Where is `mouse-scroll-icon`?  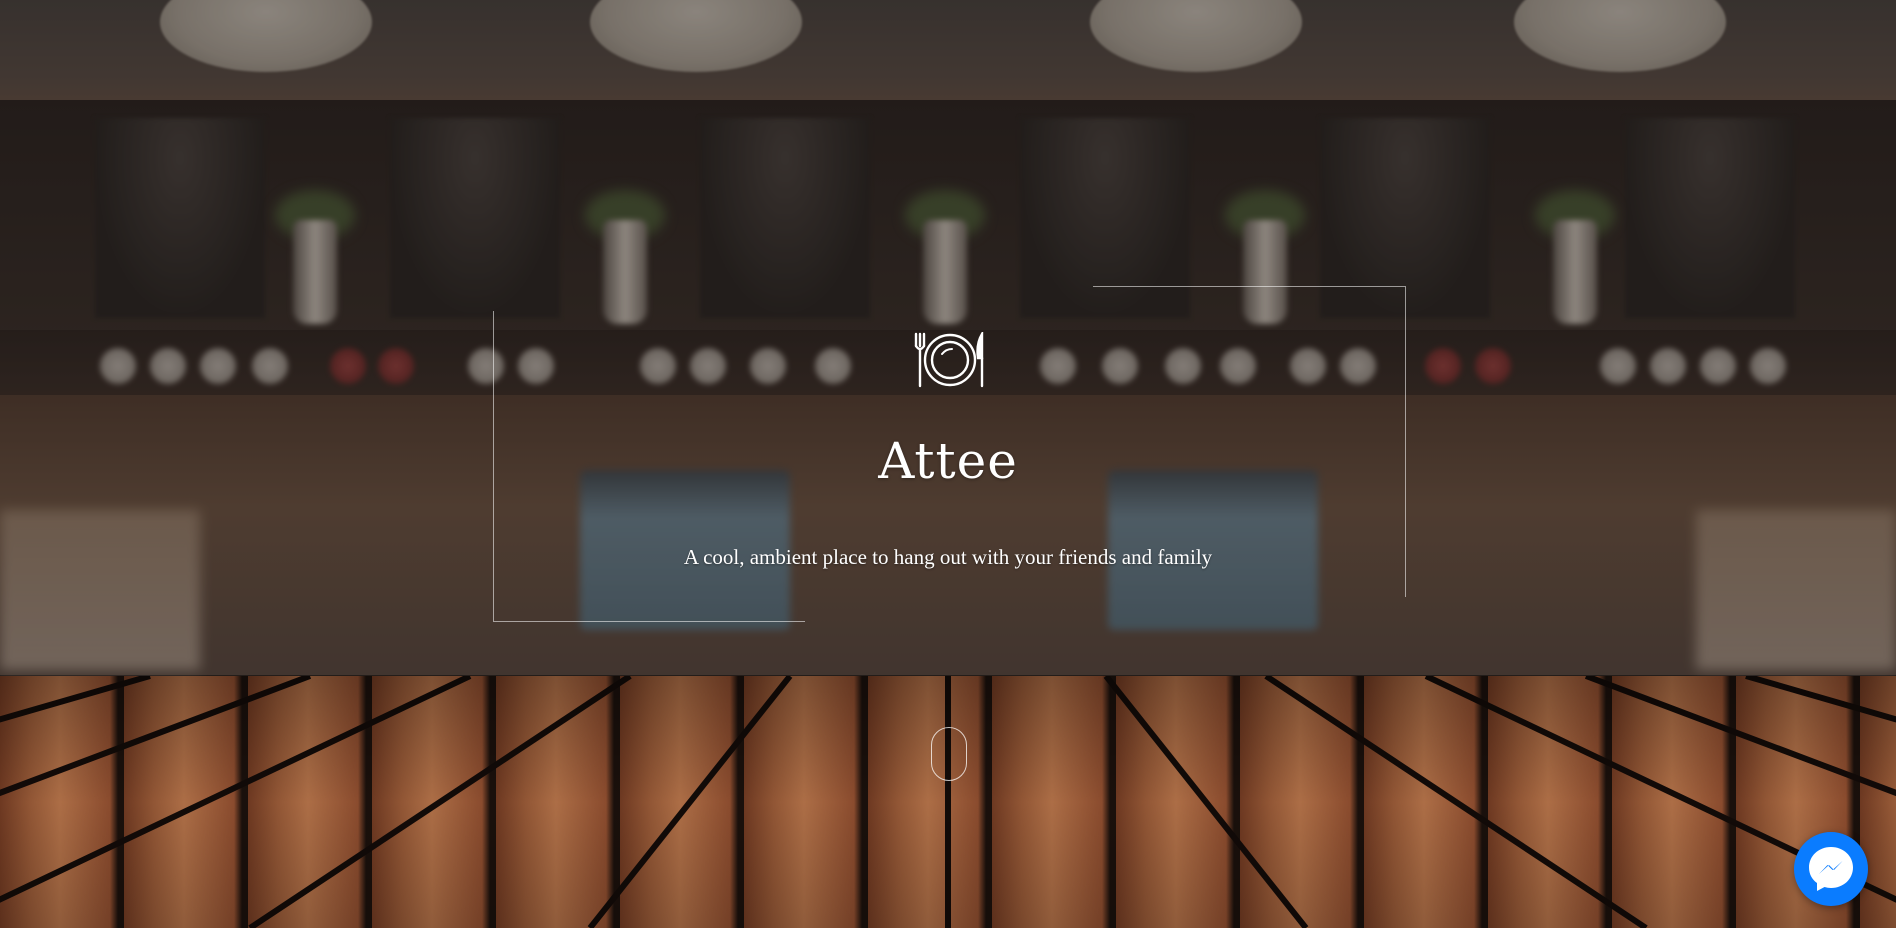 mouse-scroll-icon is located at coordinates (949, 754).